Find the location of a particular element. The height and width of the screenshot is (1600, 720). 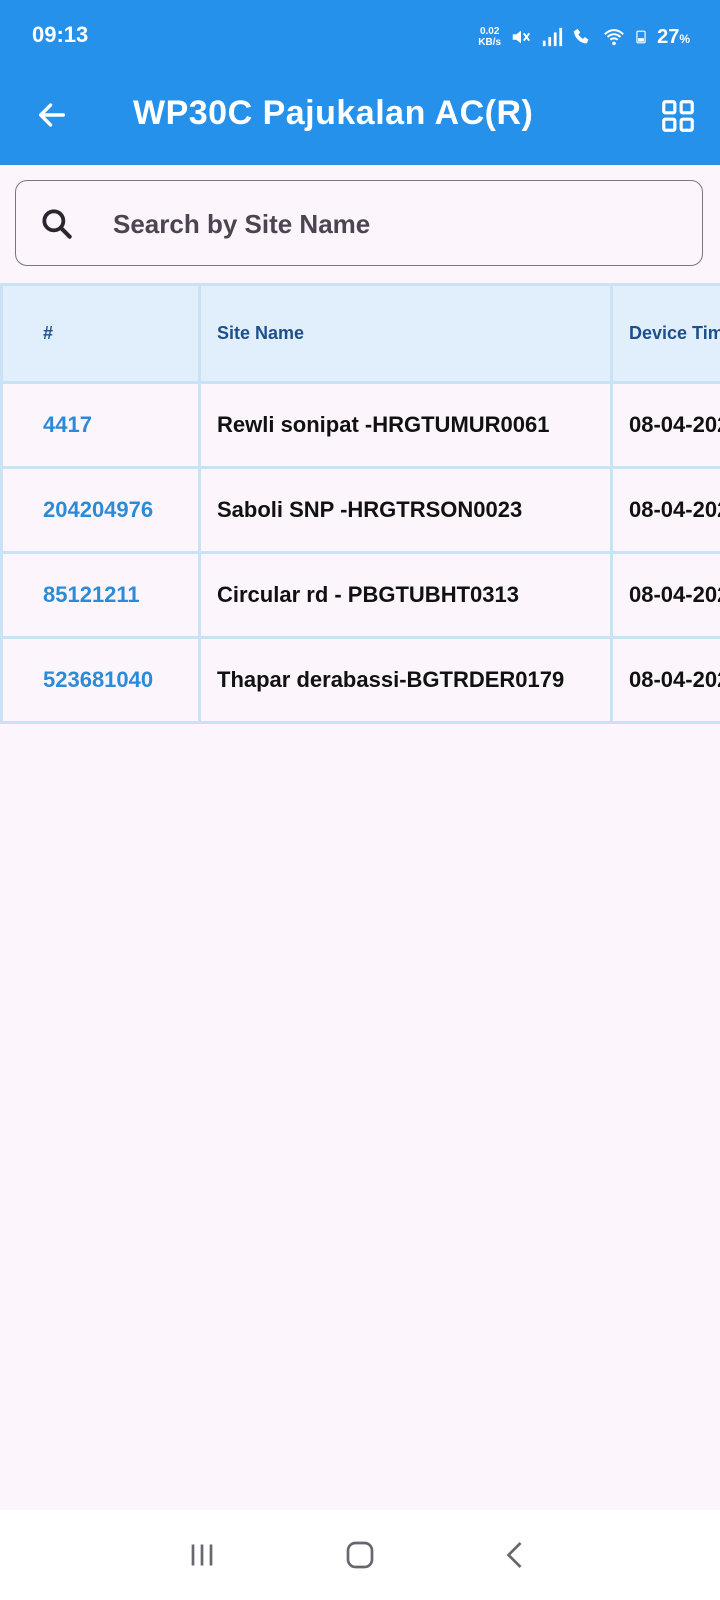

net-speed: 0.02 KB/s is located at coordinates (489, 37).